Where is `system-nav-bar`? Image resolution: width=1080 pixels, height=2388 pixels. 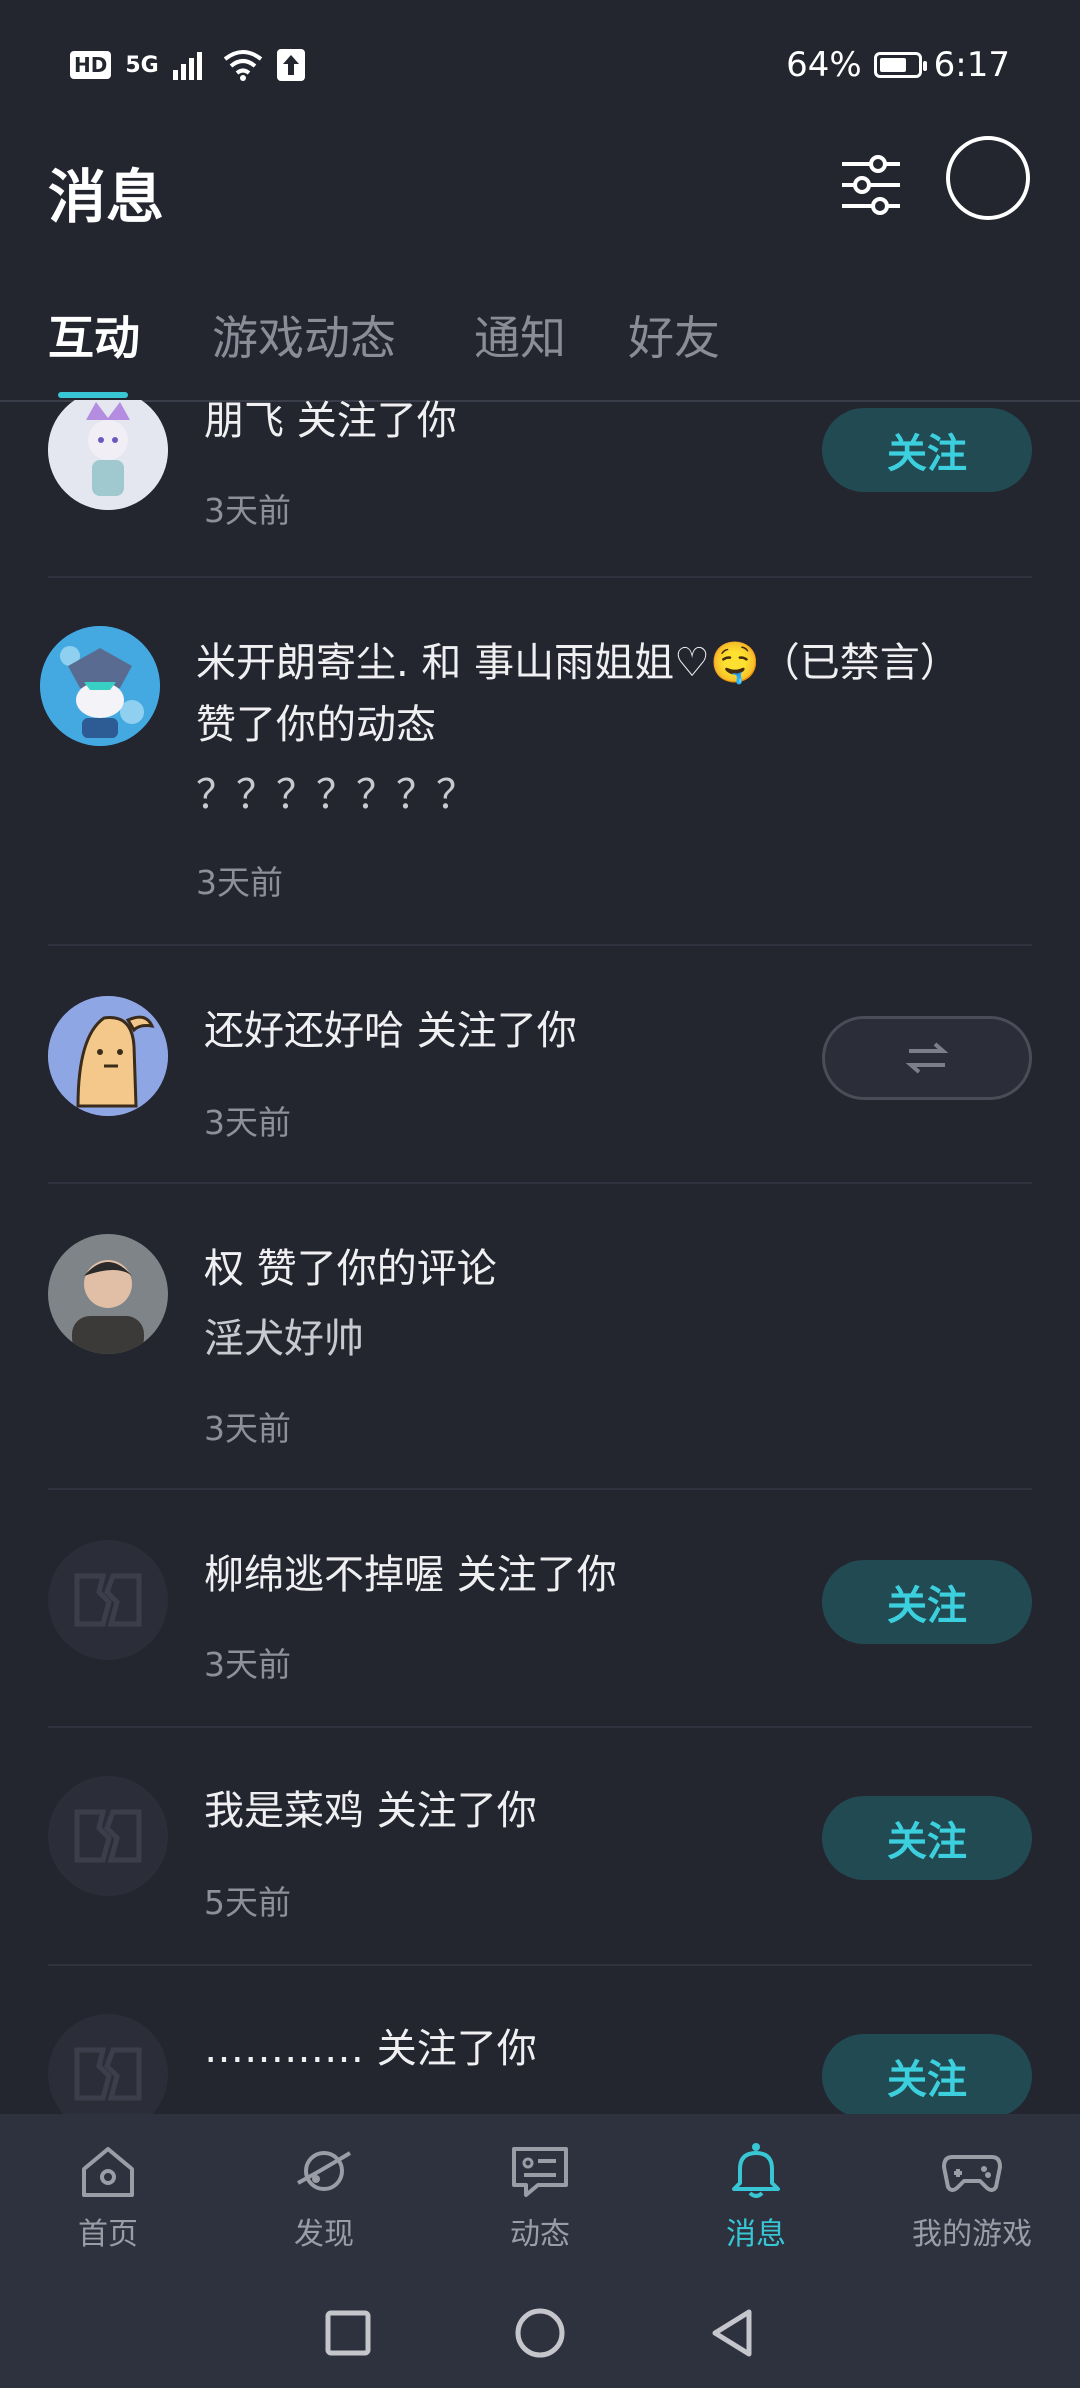 system-nav-bar is located at coordinates (540, 2333).